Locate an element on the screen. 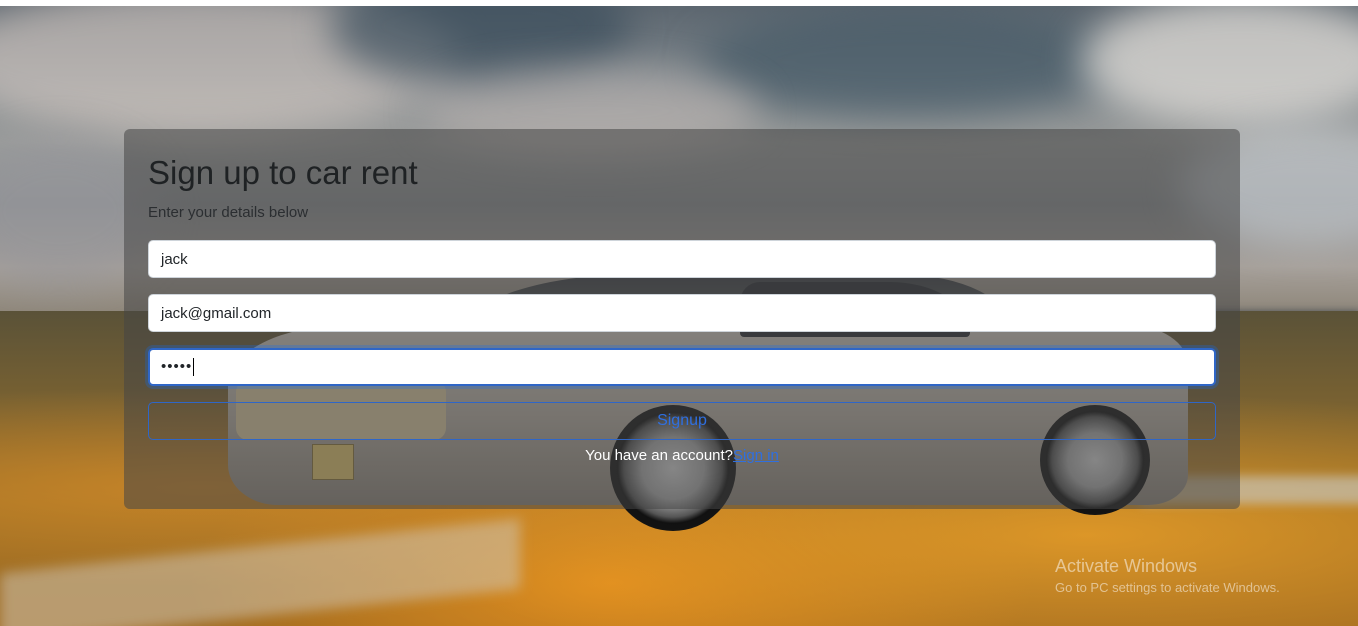  password-input: ••••• is located at coordinates (682, 367).